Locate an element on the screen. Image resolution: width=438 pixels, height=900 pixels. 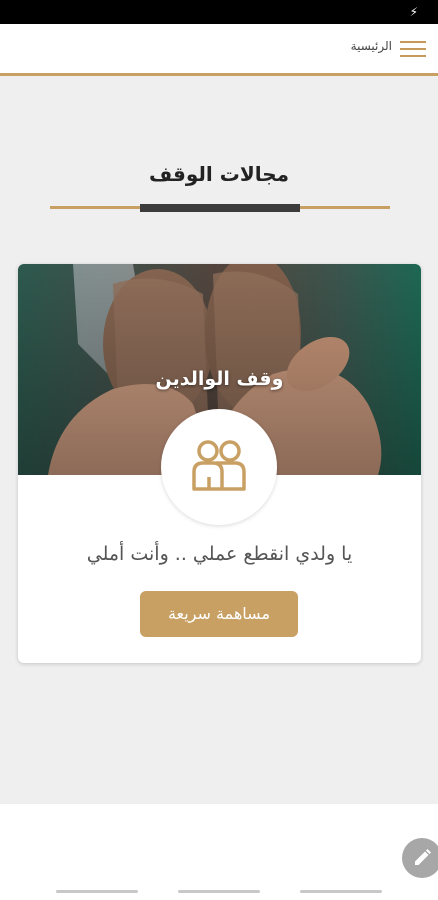
hamburger-menu-icon is located at coordinates (413, 49).